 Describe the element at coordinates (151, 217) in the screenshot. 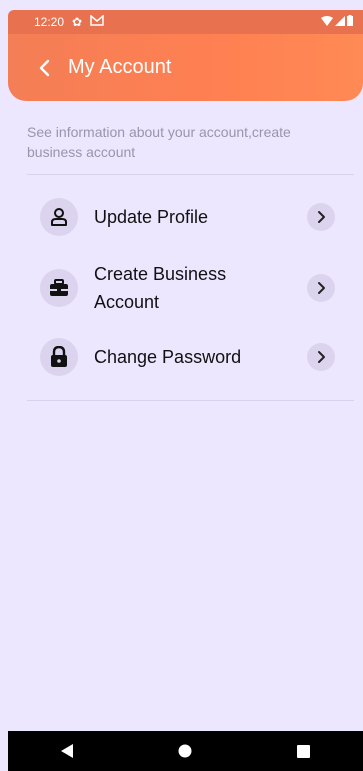

I see `menu-item-label: Update Profile` at that location.